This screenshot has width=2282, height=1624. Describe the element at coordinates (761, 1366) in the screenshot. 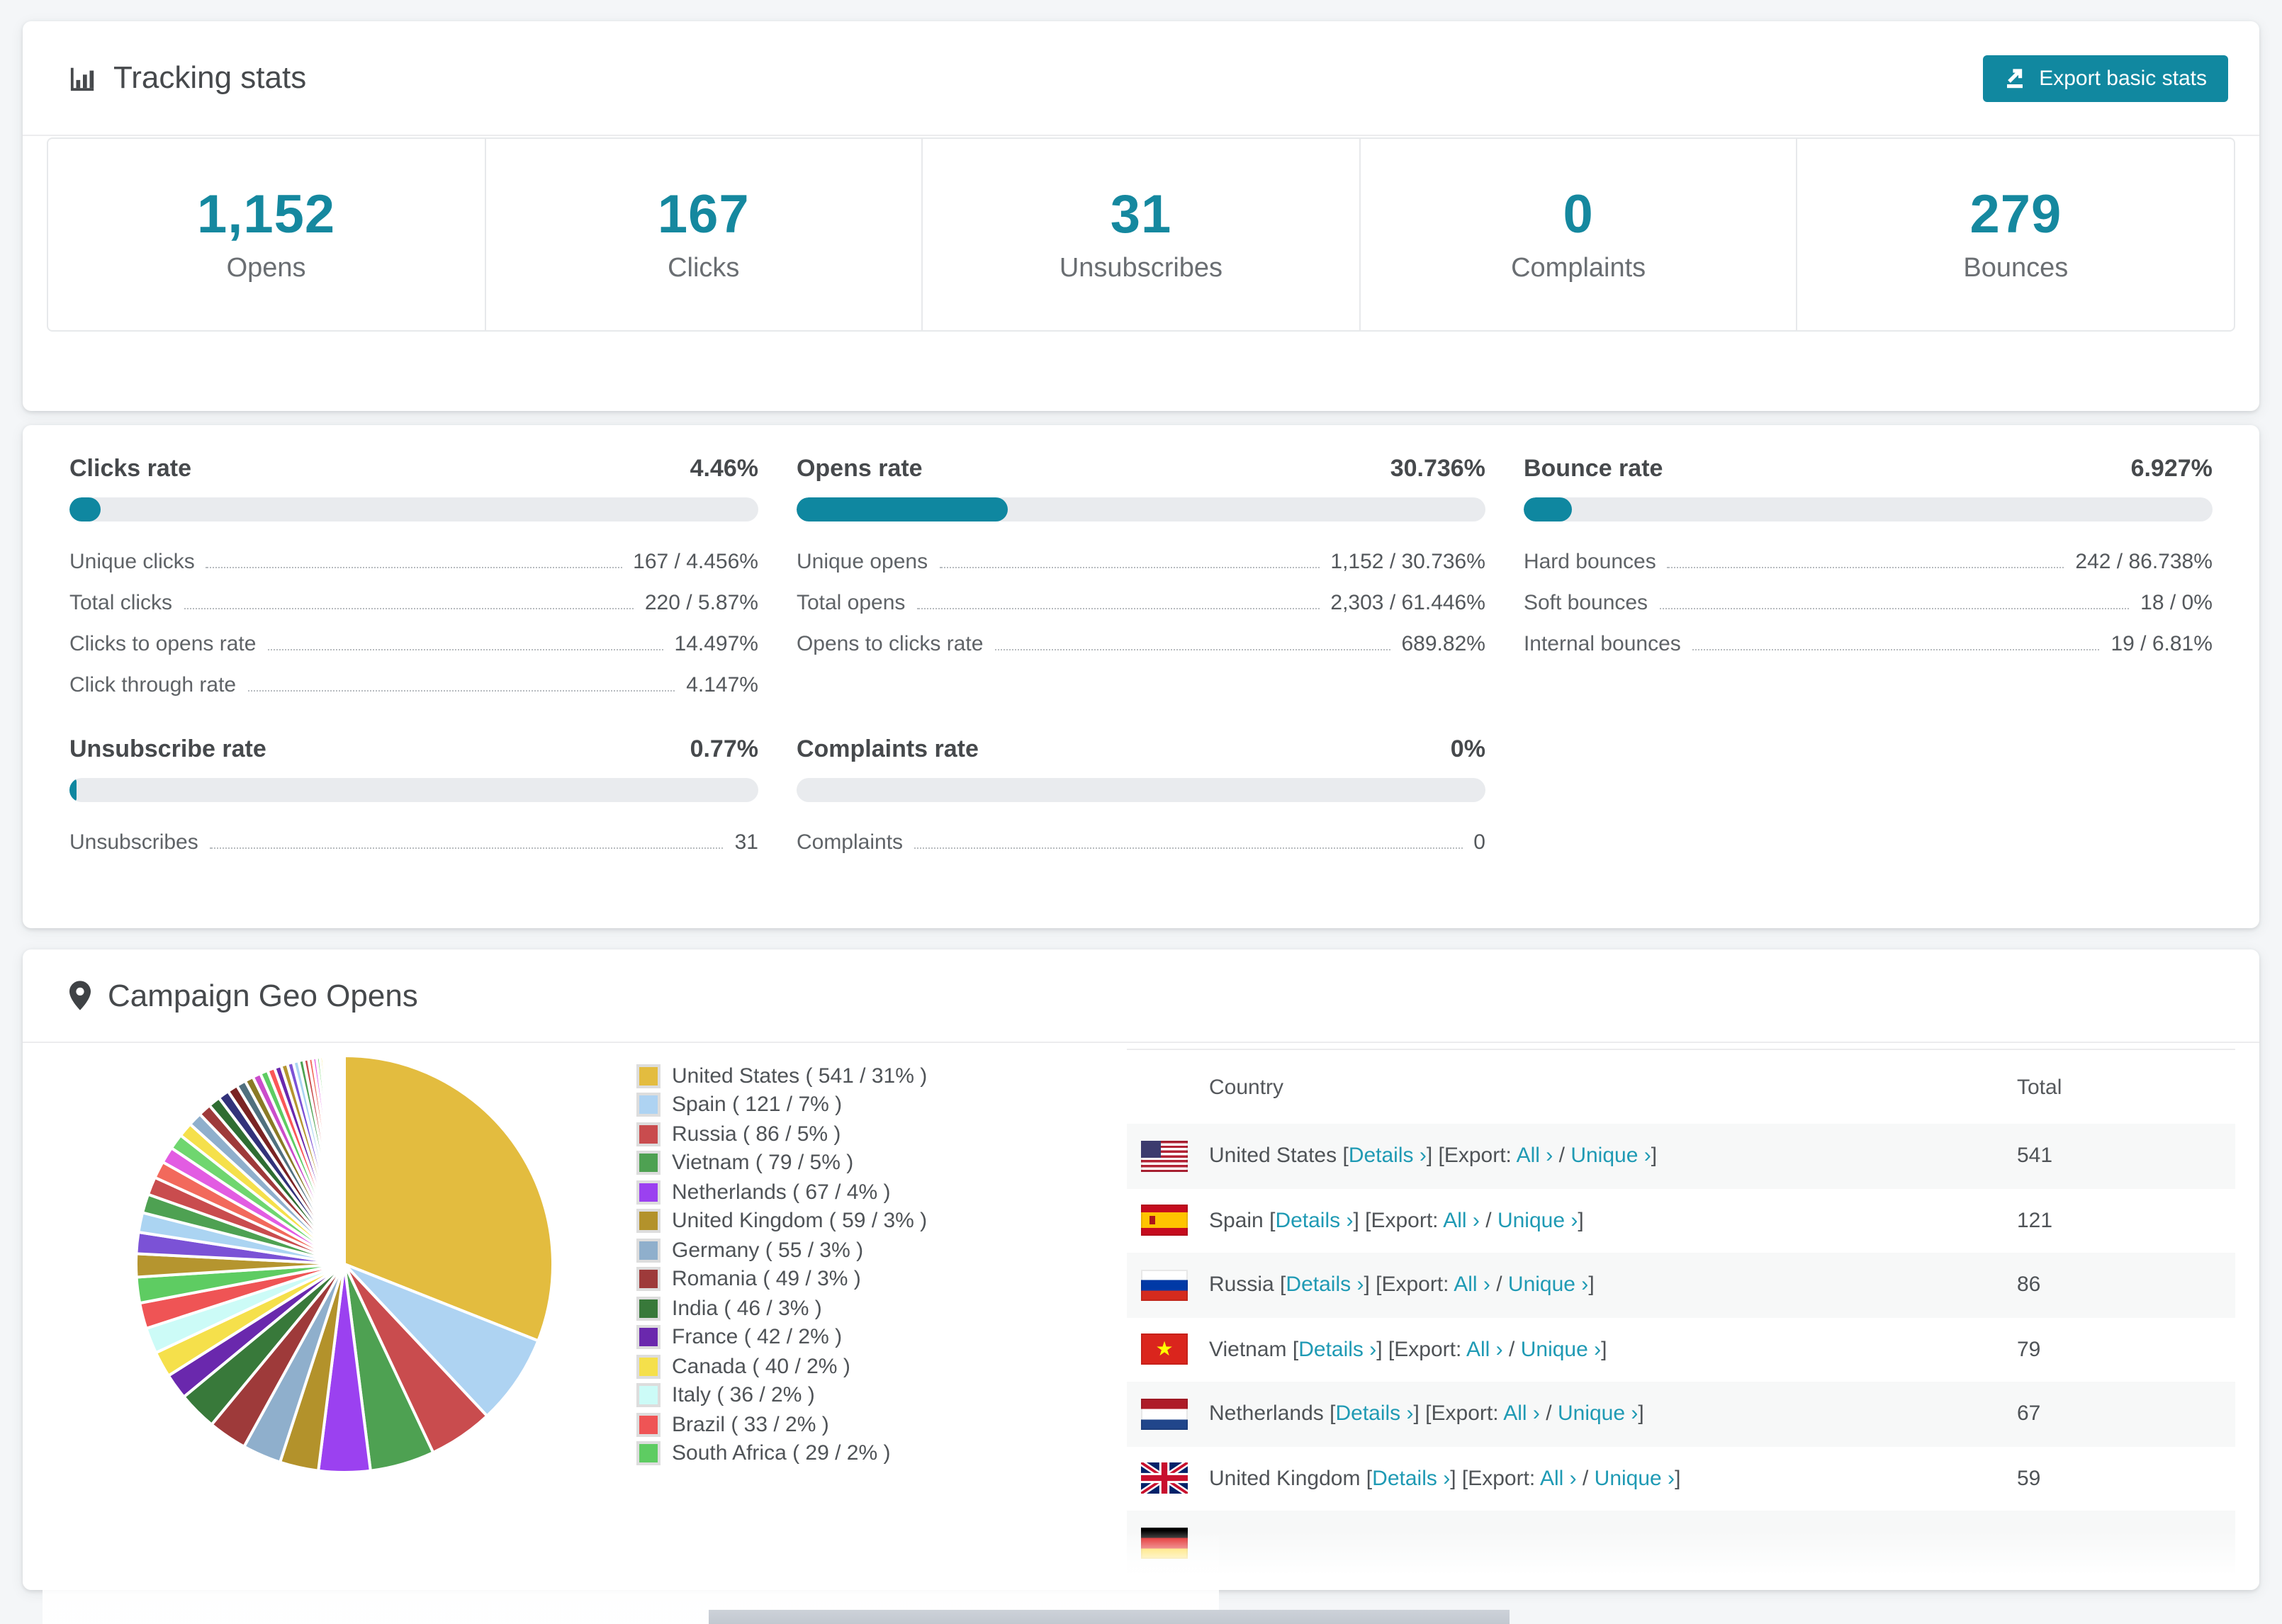

I see `legend-label: Canada ( 40 / 2% )` at that location.